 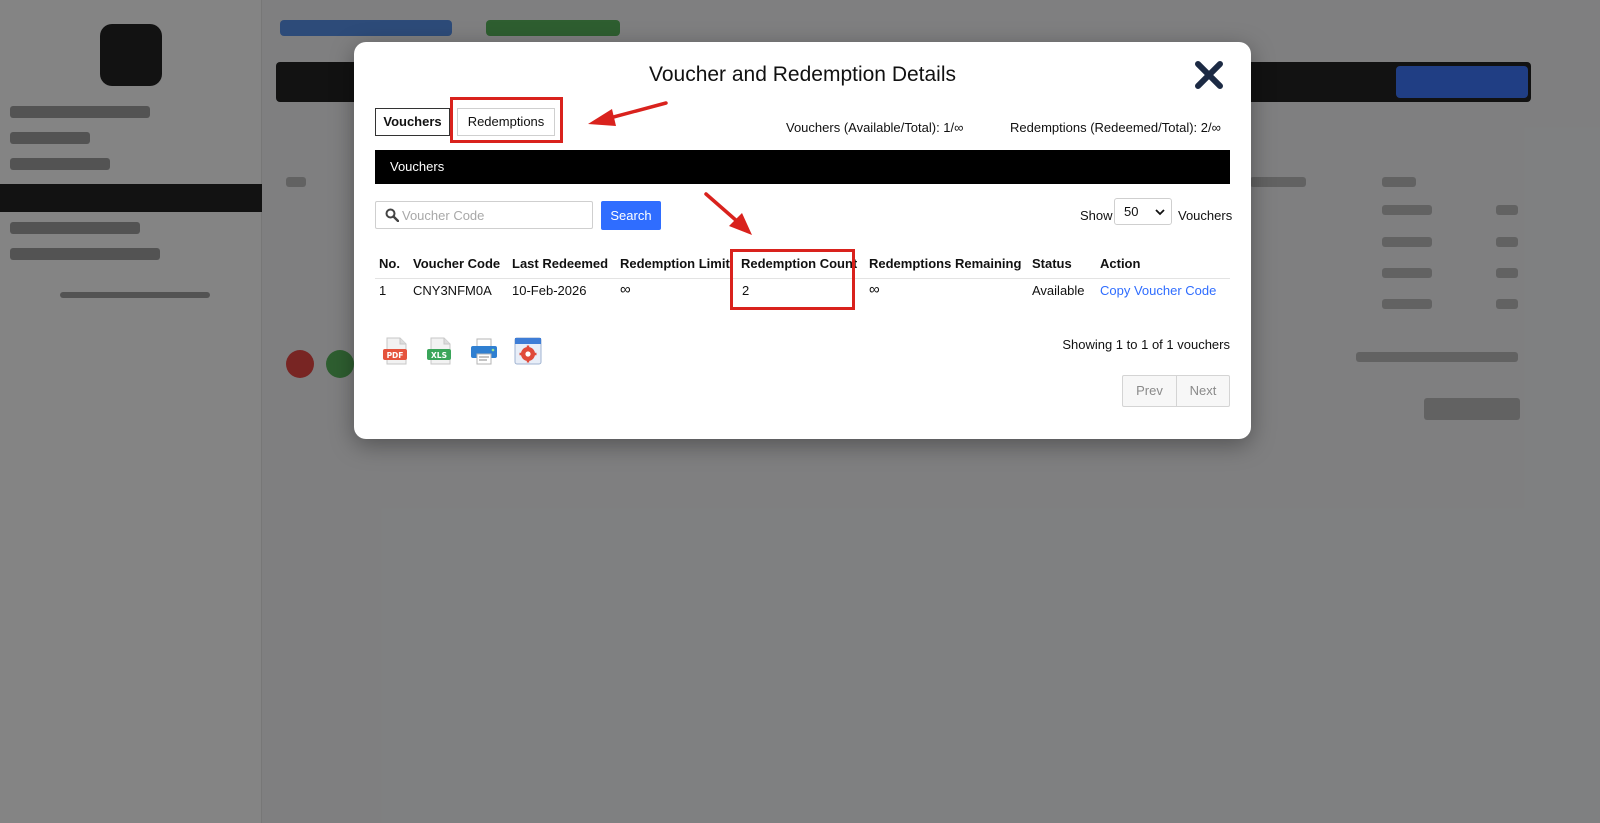 I want to click on chevron-down-icon, so click(x=1160, y=212).